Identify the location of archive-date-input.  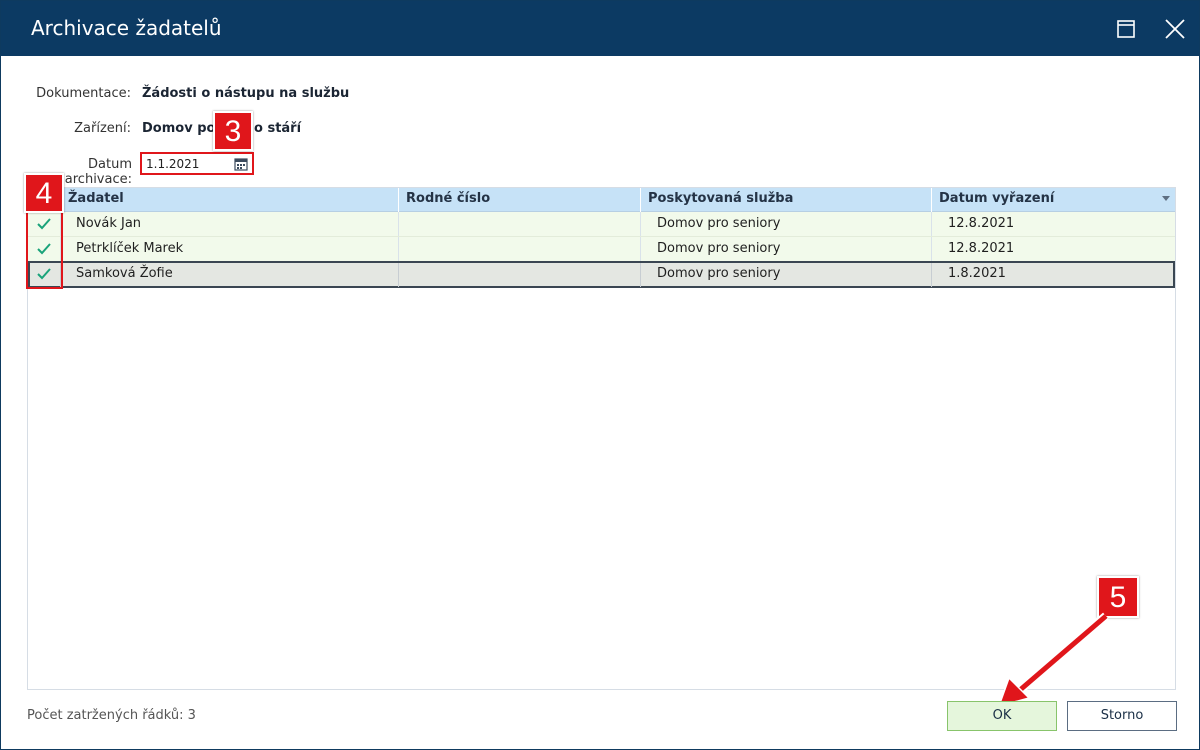
(186, 164).